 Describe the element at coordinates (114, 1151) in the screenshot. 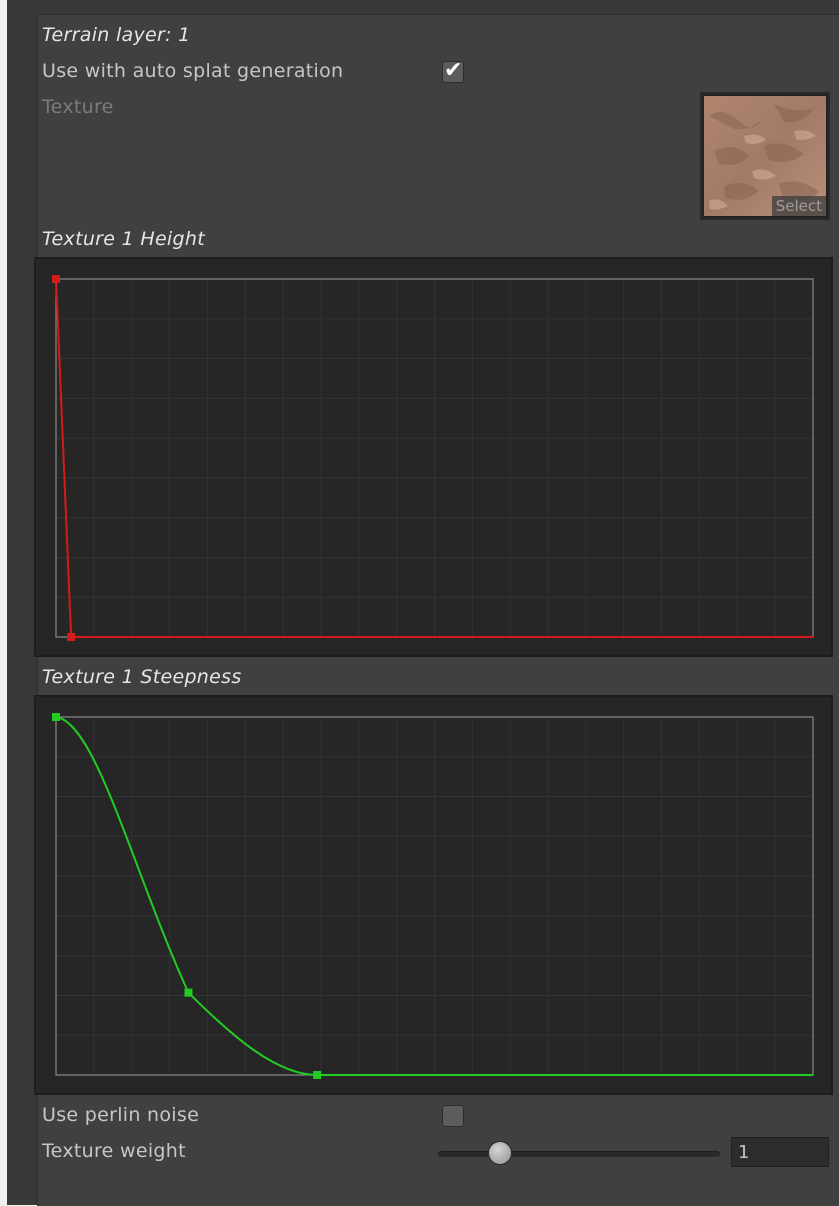

I see `texture-weight-label: Texture weight` at that location.